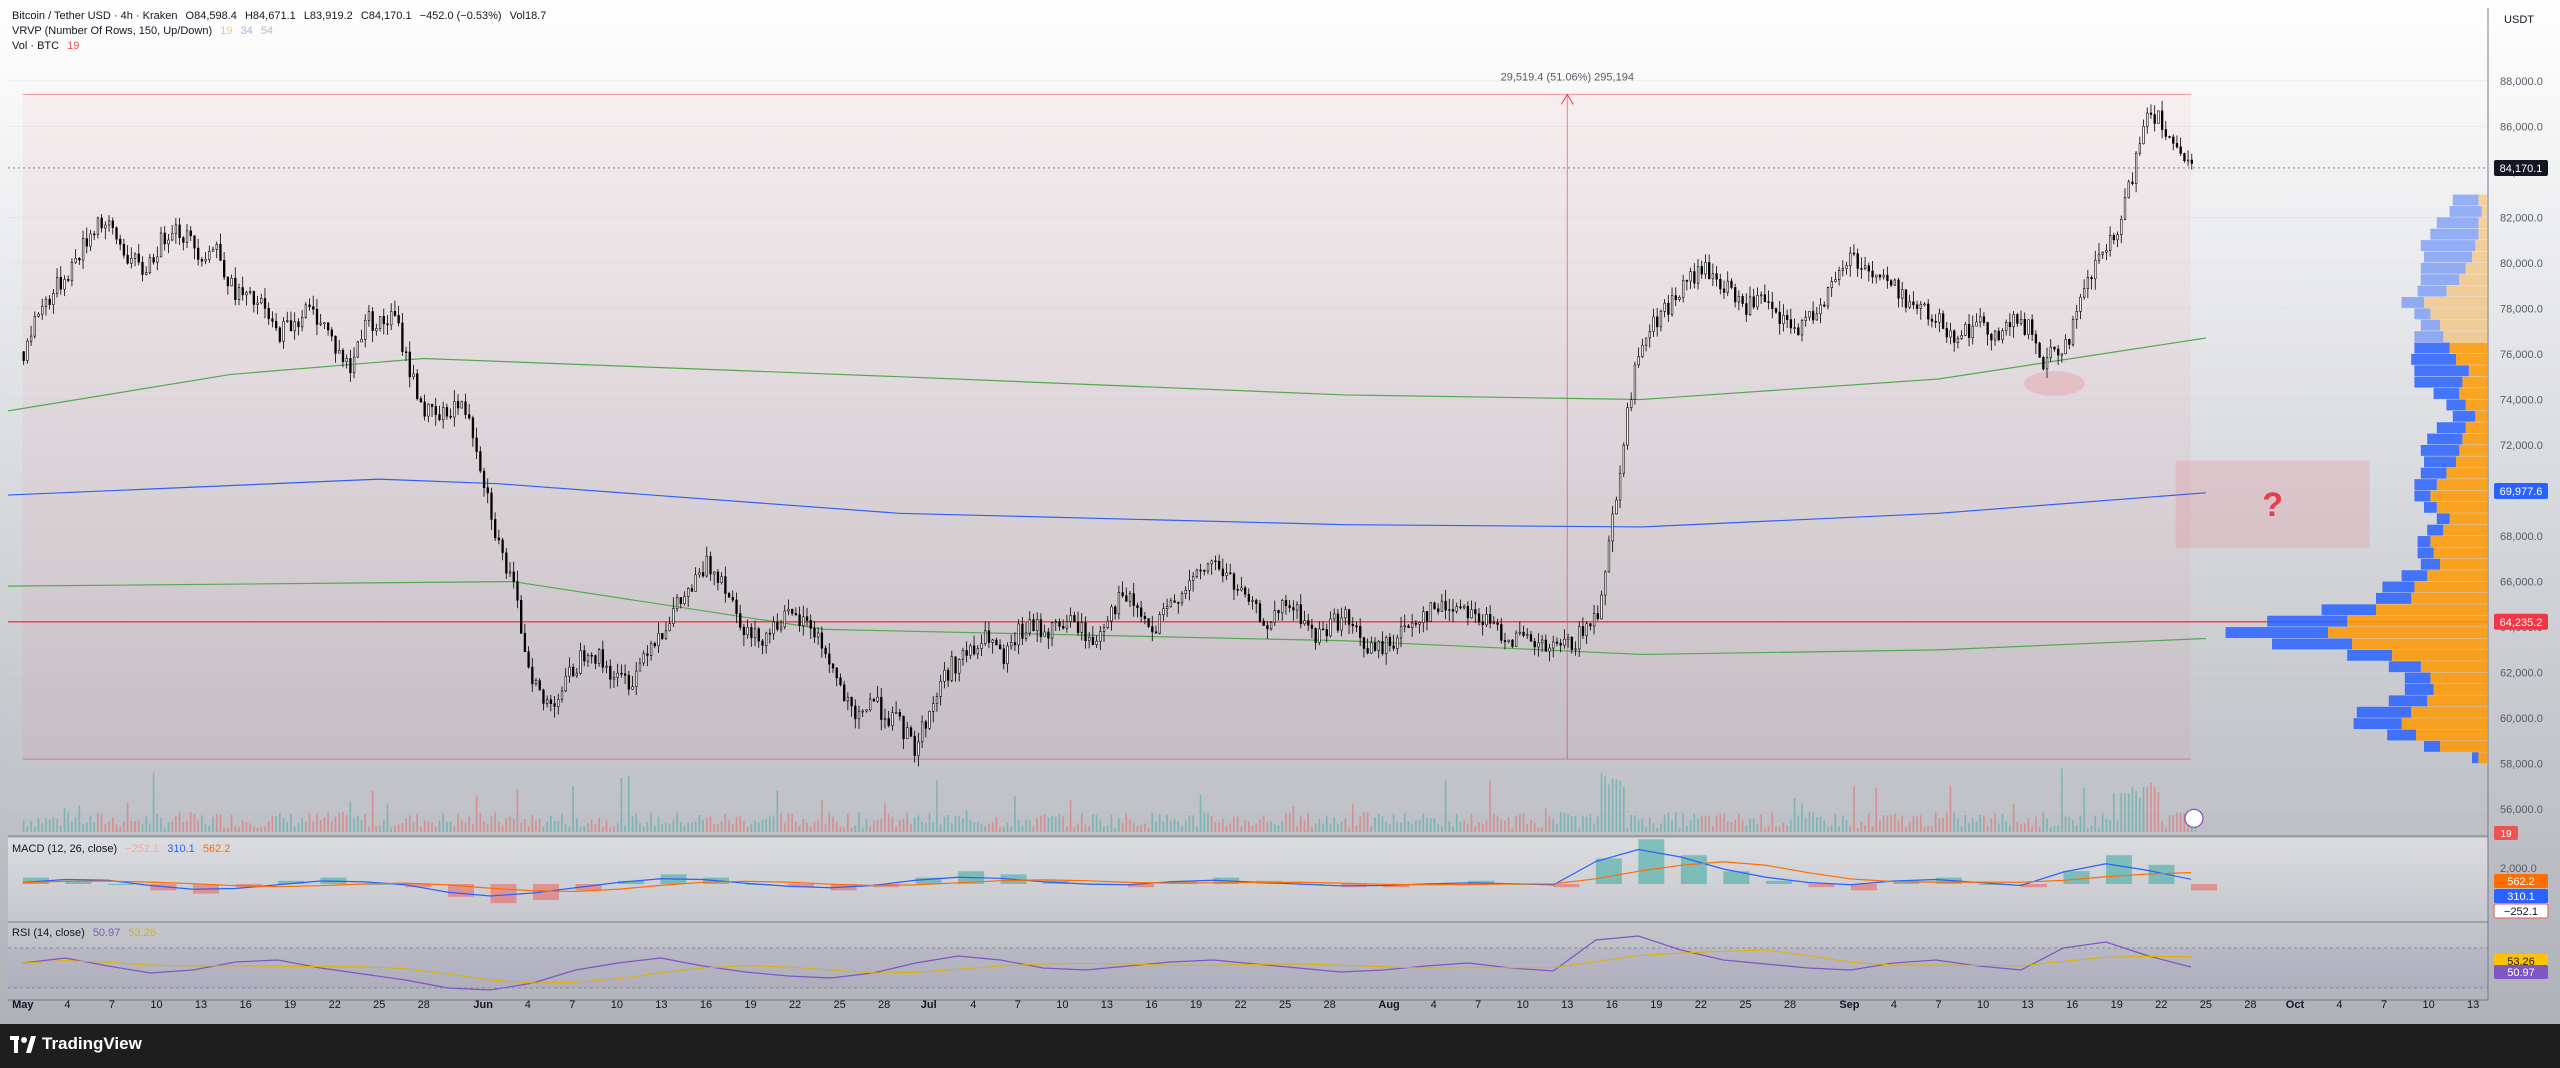 The width and height of the screenshot is (2560, 1068). Describe the element at coordinates (76, 1044) in the screenshot. I see `tradingview-logo: TradingView` at that location.